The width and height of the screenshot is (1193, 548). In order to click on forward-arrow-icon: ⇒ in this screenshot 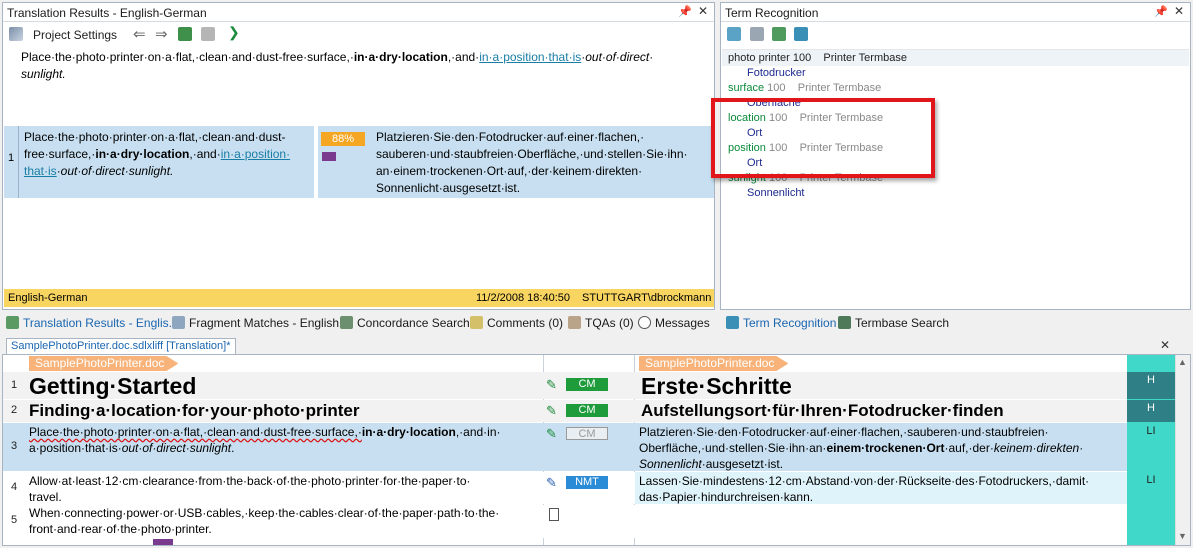, I will do `click(161, 34)`.